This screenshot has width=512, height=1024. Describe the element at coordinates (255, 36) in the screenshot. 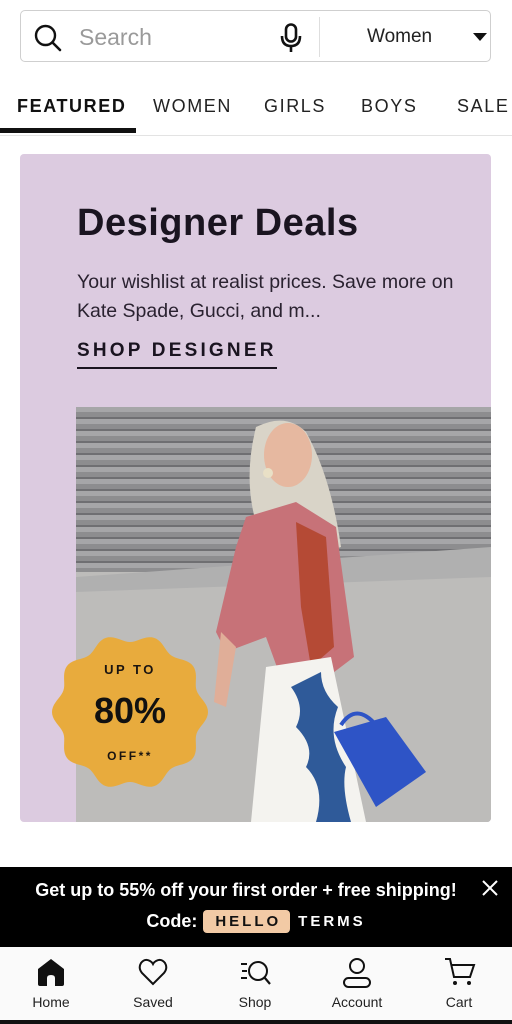

I see `search-bar: Women` at that location.